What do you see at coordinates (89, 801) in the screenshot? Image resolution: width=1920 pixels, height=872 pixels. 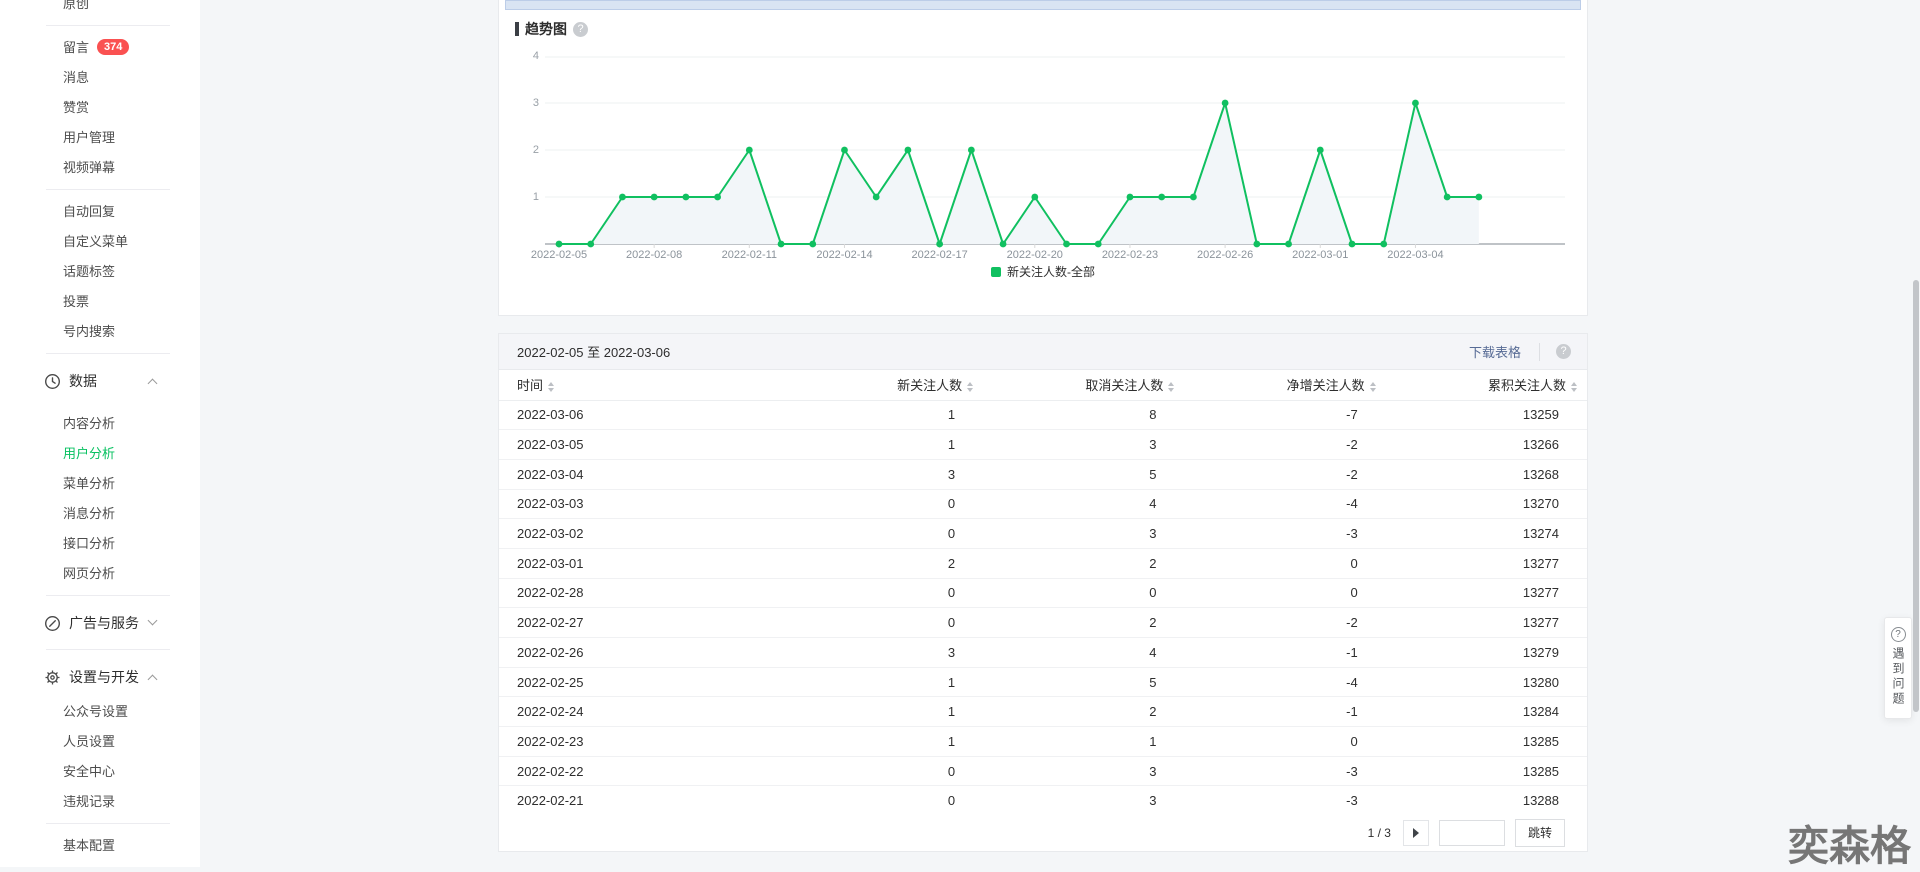 I see `sidebar-item-label: 违规记录` at bounding box center [89, 801].